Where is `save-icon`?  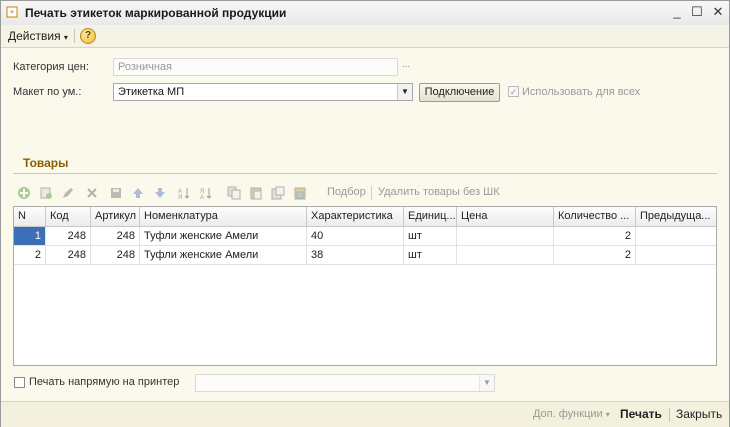 save-icon is located at coordinates (116, 193).